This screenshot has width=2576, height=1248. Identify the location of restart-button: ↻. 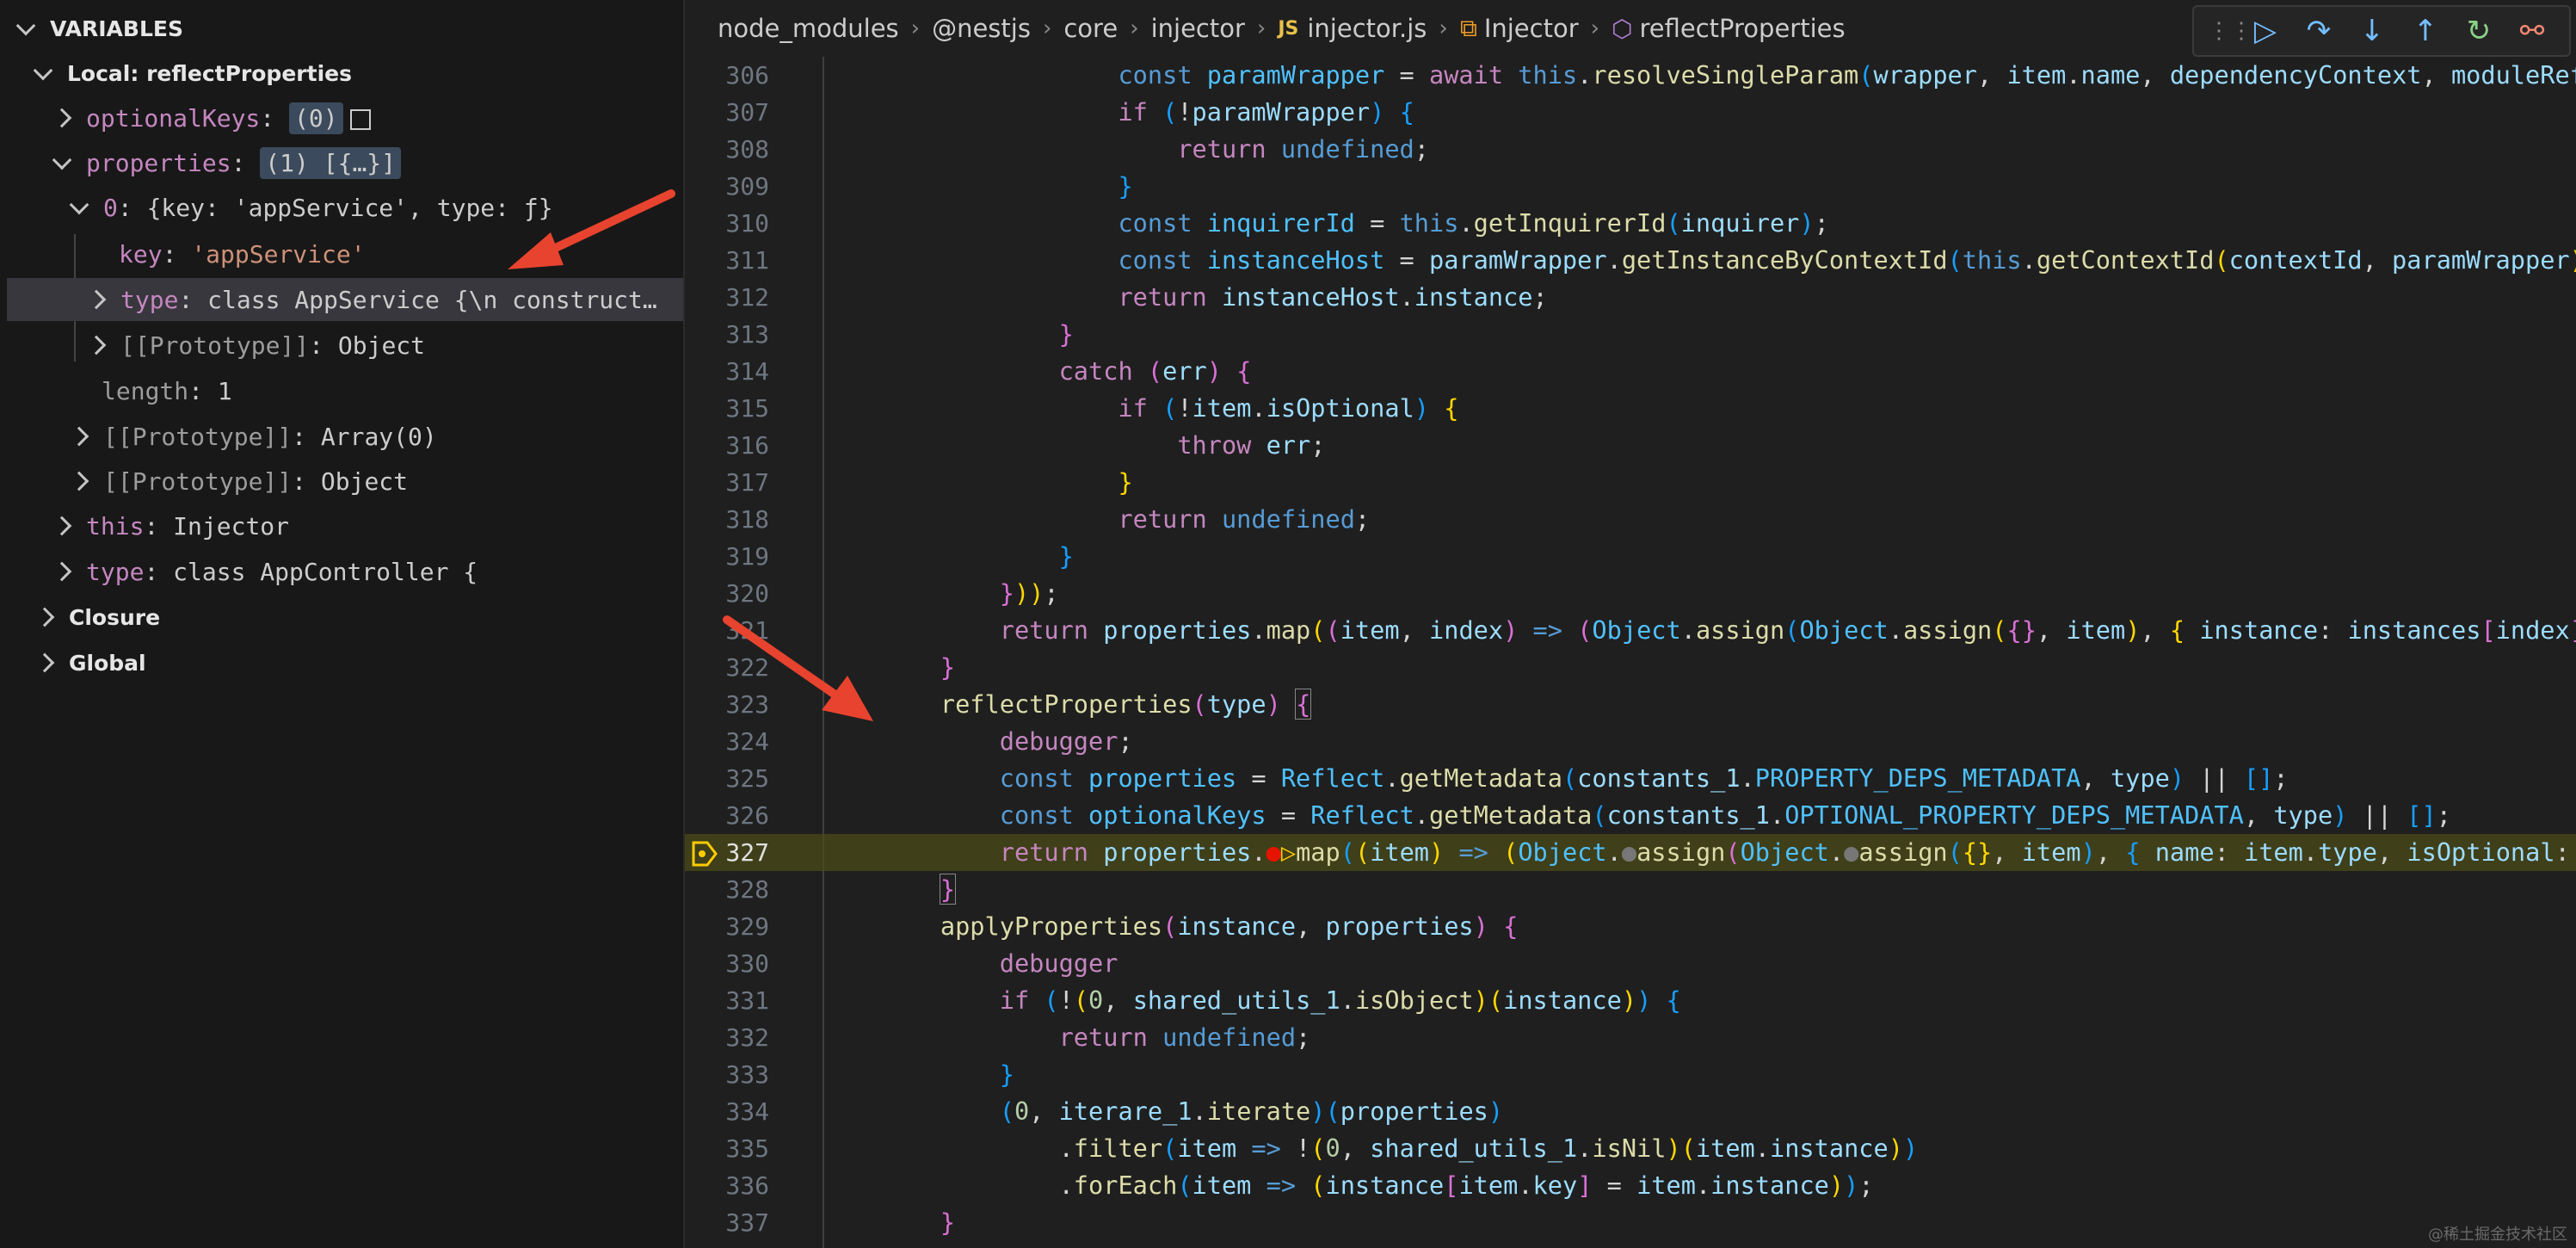
(2478, 31).